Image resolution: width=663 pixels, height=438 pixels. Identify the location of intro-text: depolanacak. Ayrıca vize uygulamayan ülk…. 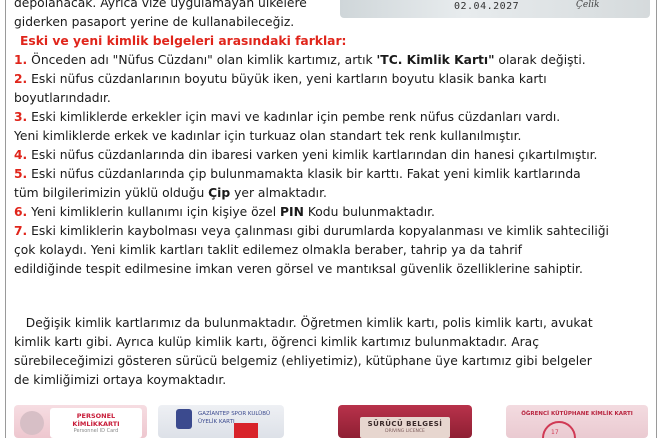
(184, 16).